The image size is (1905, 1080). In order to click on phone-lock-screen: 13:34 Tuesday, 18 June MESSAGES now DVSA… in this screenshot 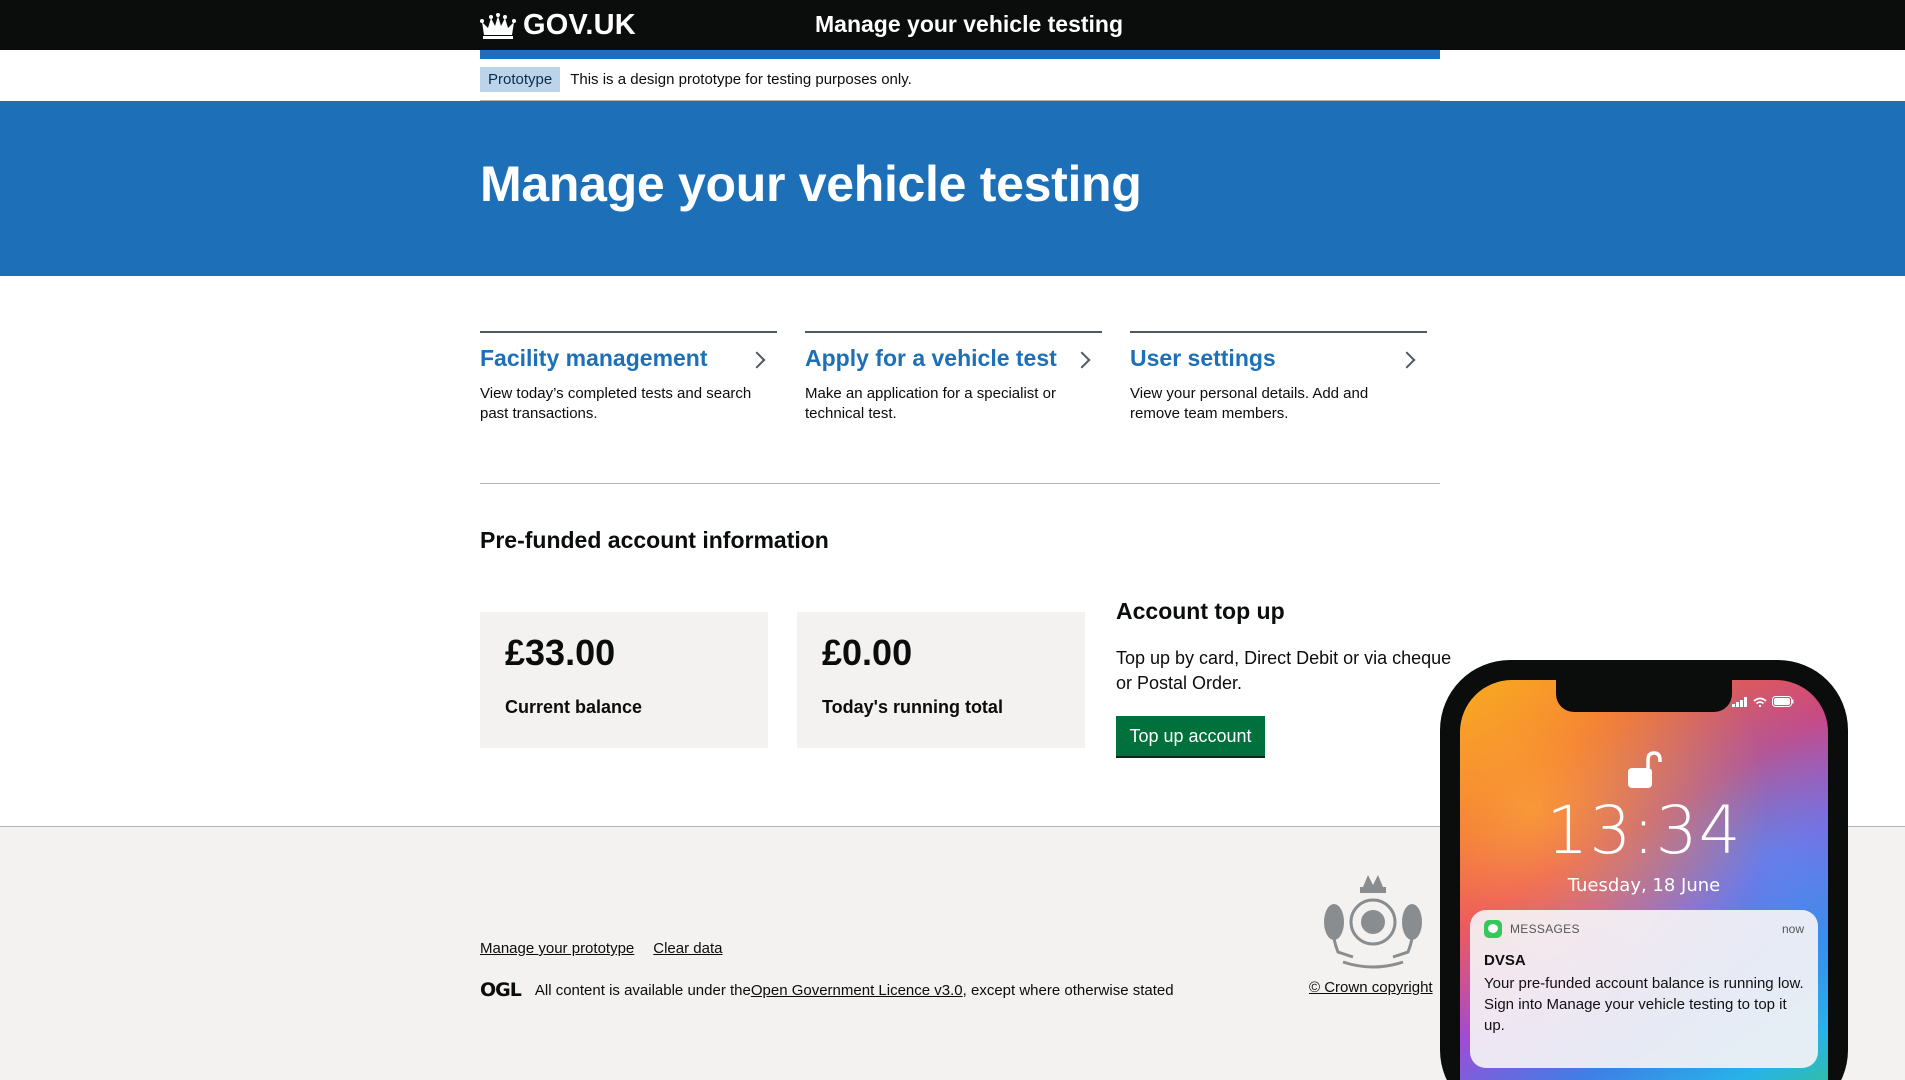, I will do `click(1644, 880)`.